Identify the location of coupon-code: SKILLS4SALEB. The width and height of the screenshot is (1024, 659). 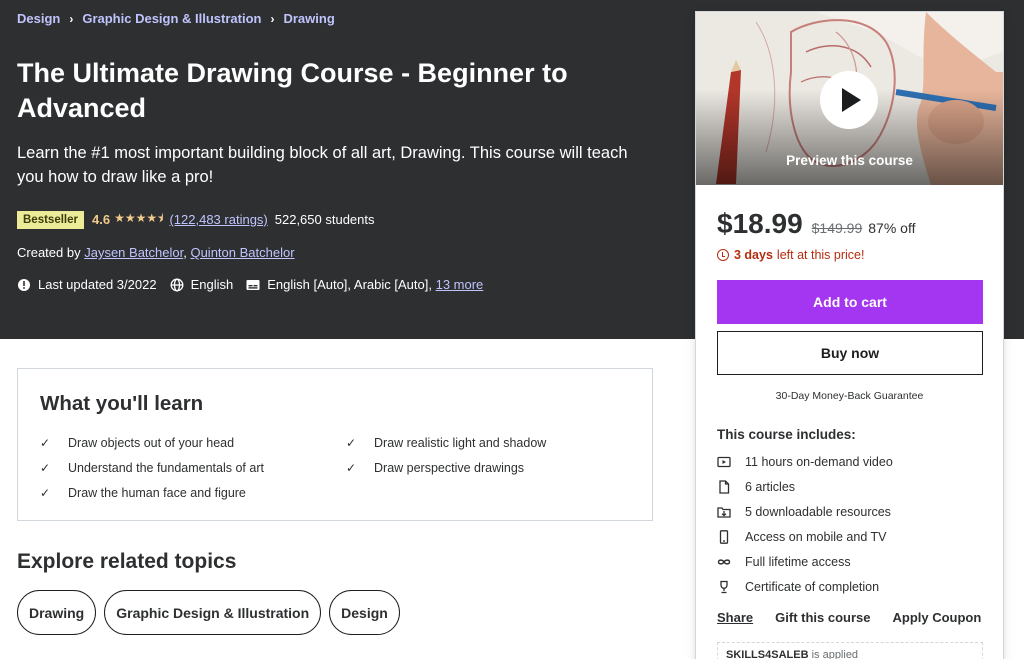
(767, 654).